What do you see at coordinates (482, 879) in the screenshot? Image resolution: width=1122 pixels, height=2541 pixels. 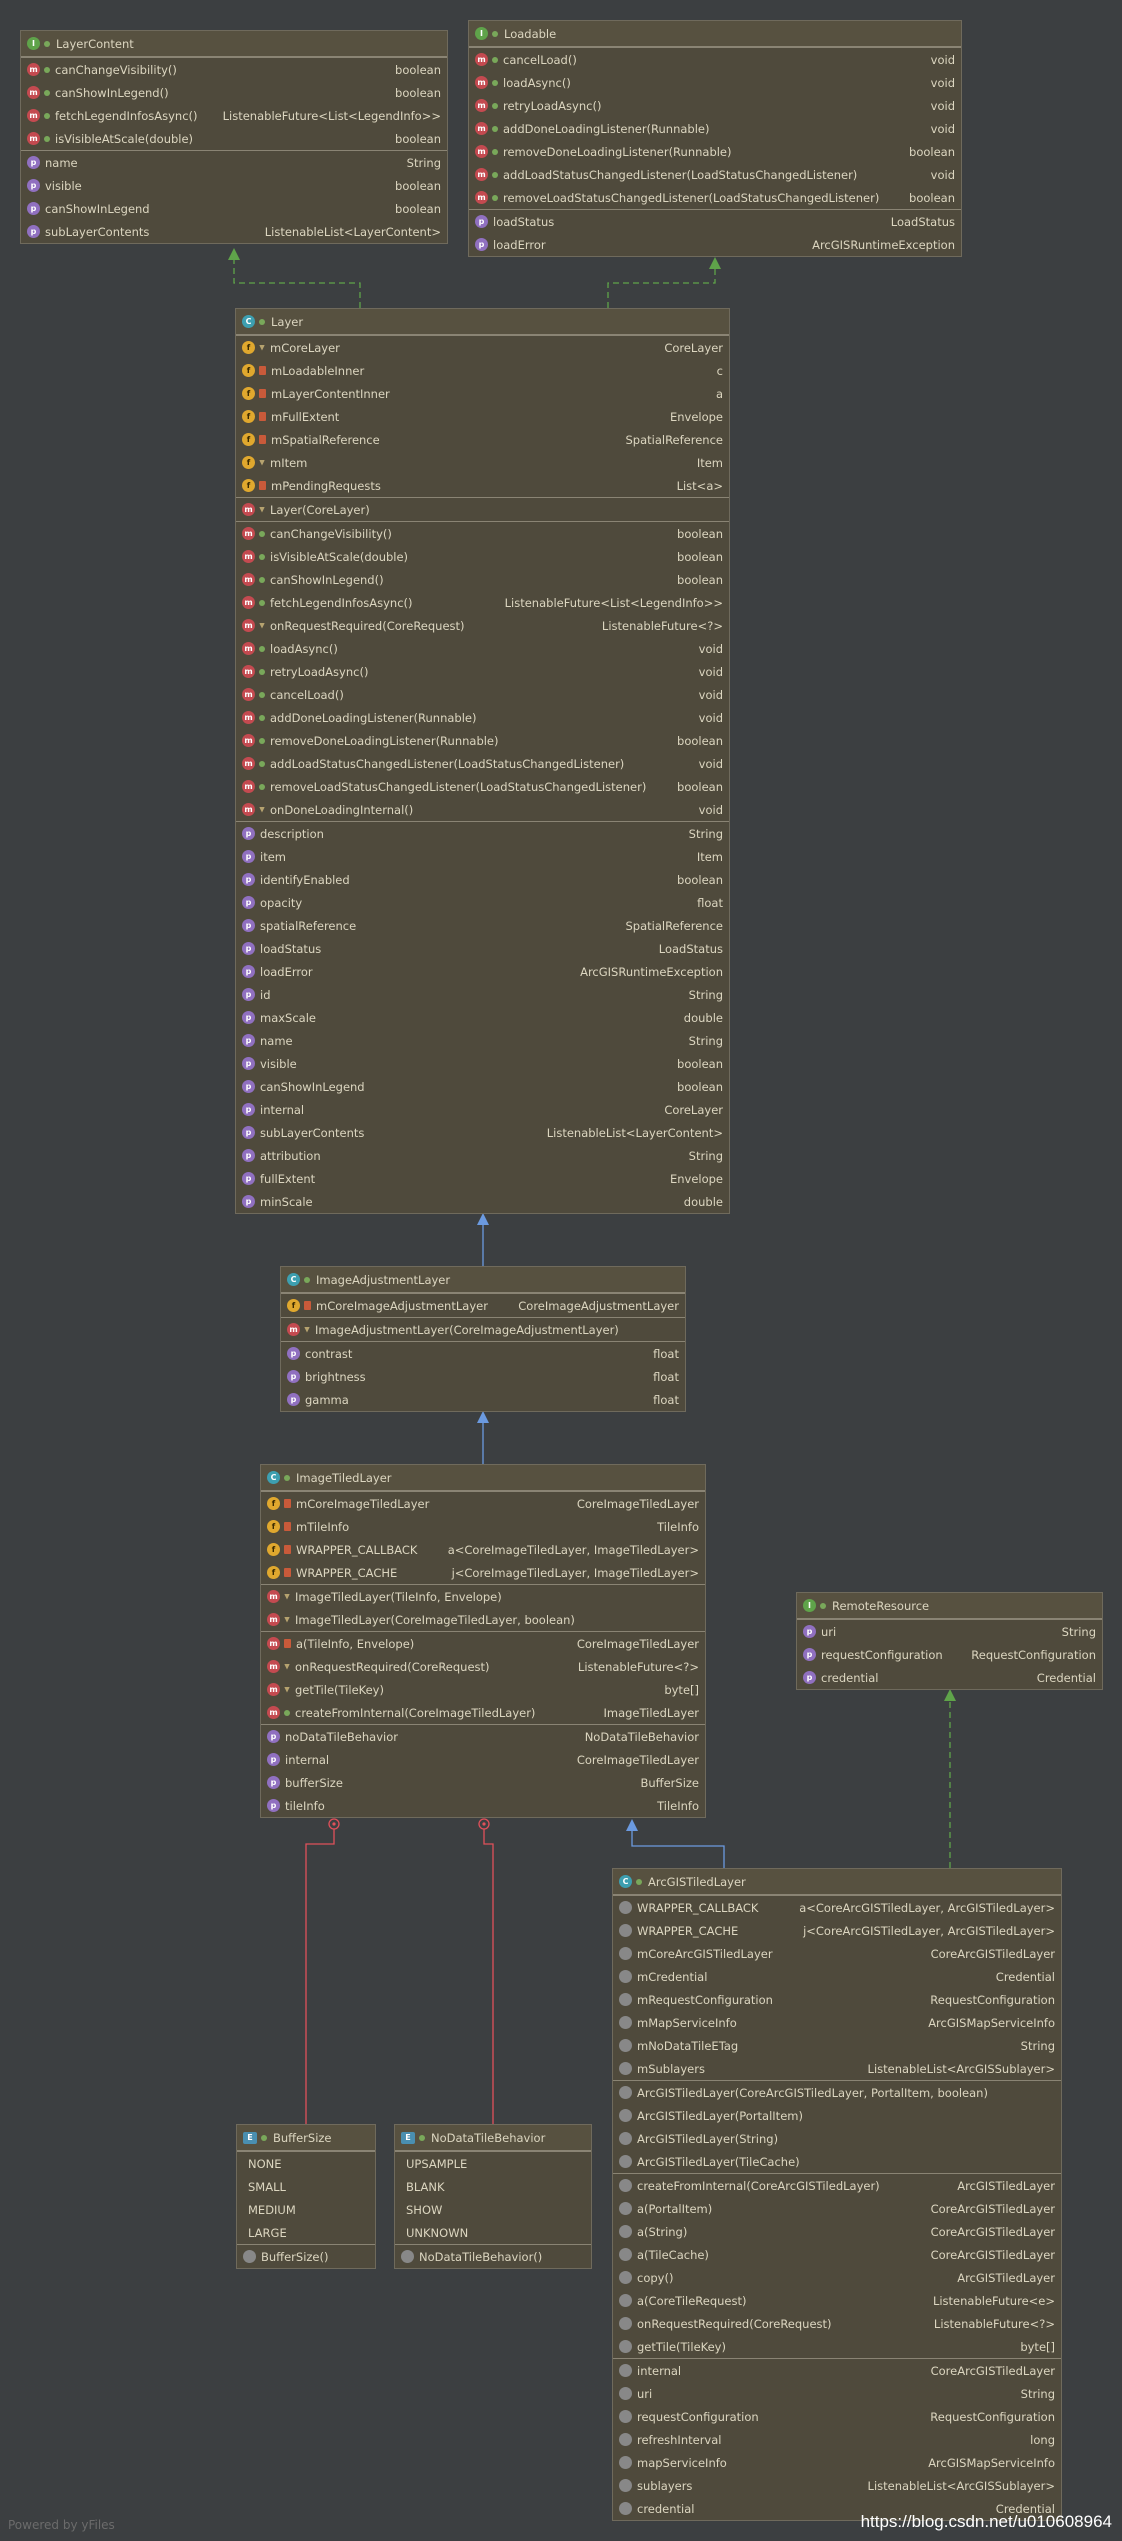 I see `member-row: p identifyEnabled boolean` at bounding box center [482, 879].